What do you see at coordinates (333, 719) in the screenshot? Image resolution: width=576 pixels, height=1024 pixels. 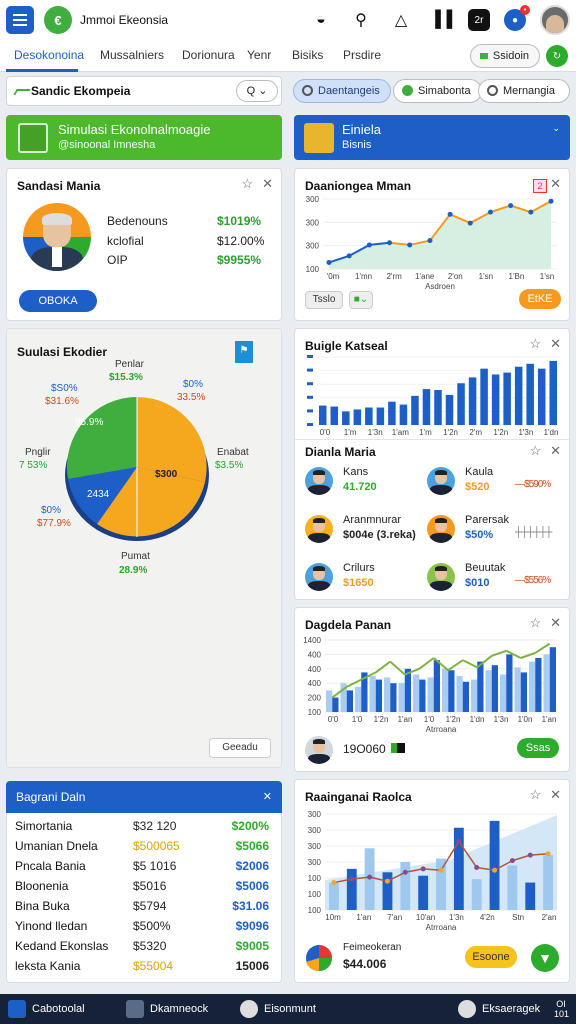 I see `x-tick-label: 0'0` at bounding box center [333, 719].